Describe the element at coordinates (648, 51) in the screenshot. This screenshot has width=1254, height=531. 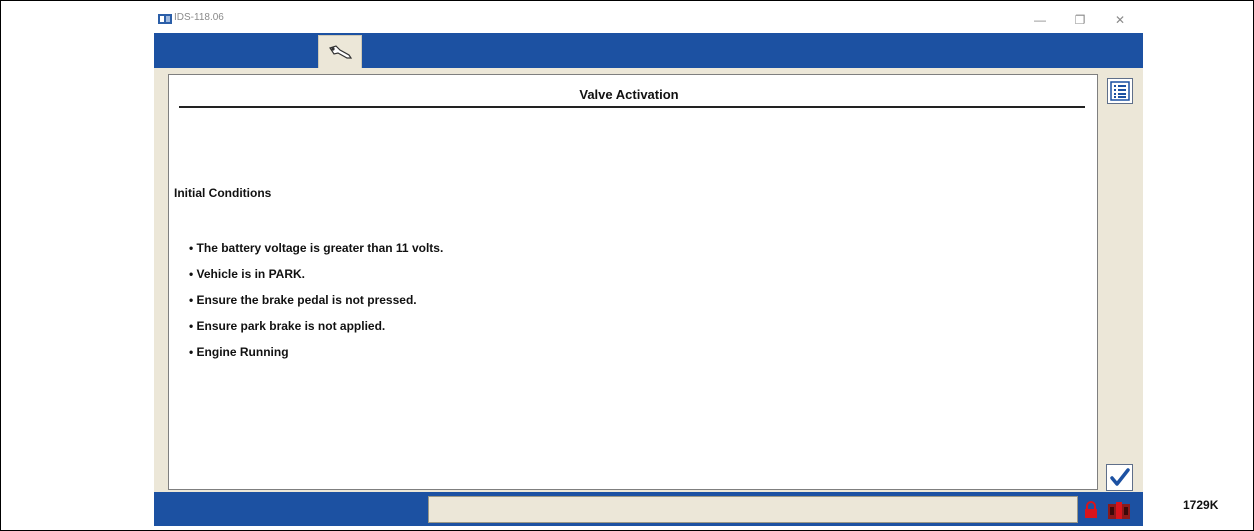
I see `toolbar` at that location.